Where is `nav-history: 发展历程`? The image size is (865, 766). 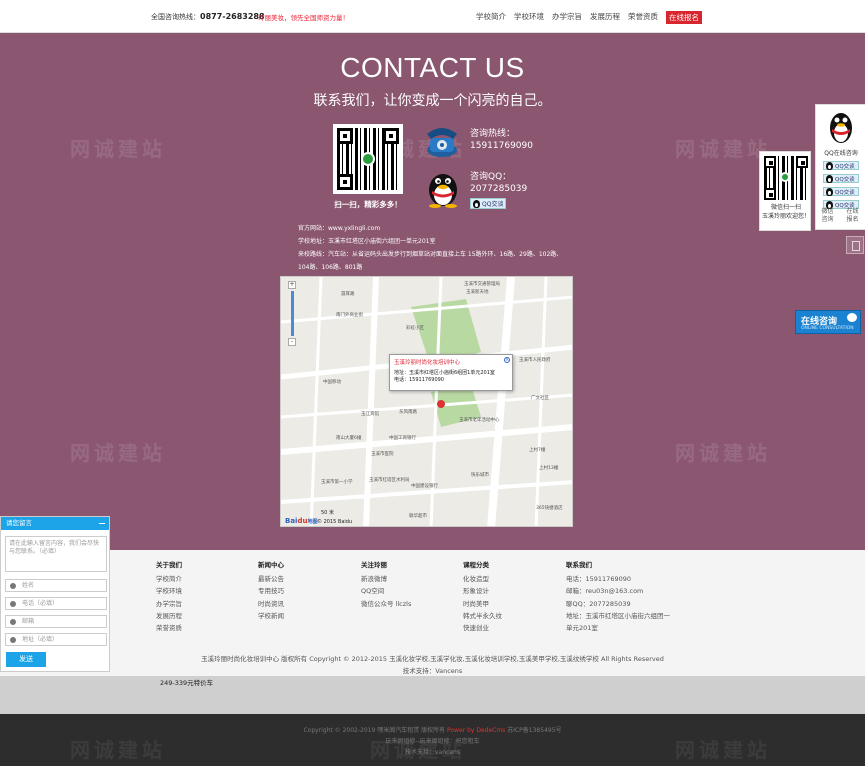
nav-history: 发展历程 is located at coordinates (605, 17).